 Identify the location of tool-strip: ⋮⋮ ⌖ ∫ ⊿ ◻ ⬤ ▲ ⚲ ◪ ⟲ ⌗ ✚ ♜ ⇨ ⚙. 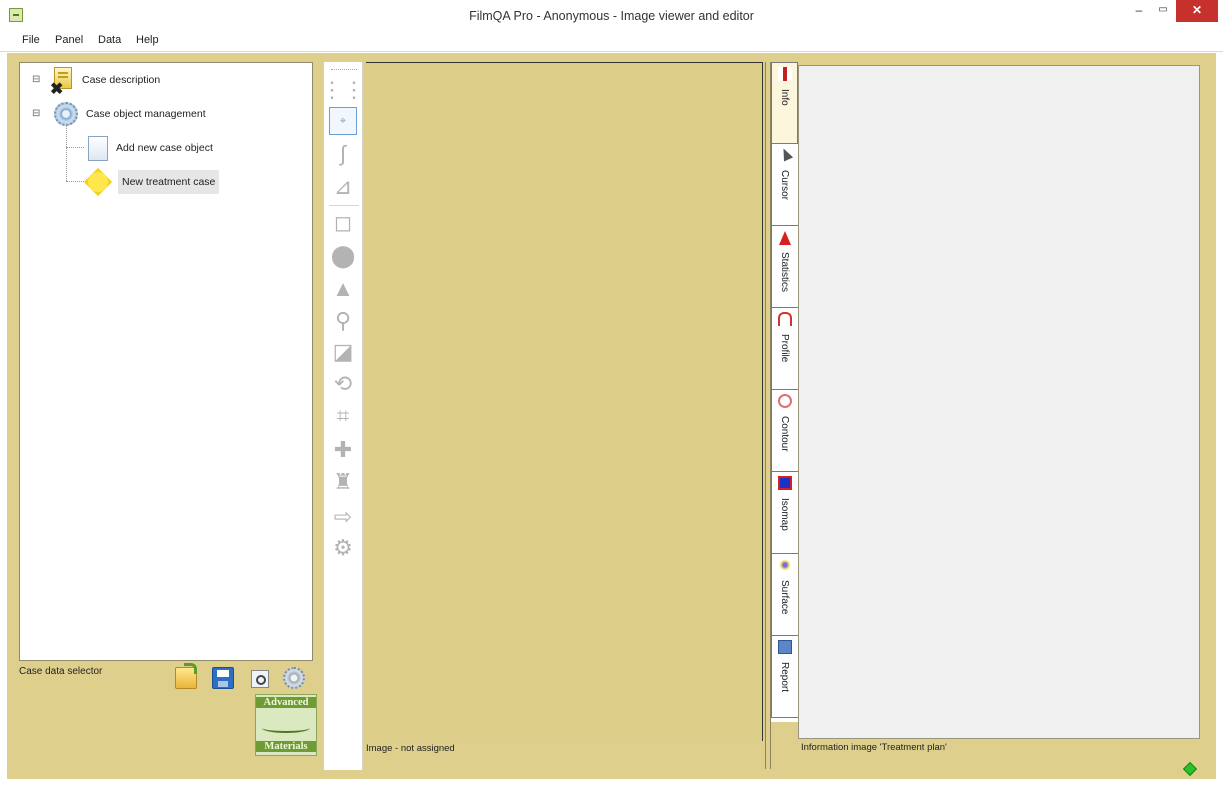
(343, 416).